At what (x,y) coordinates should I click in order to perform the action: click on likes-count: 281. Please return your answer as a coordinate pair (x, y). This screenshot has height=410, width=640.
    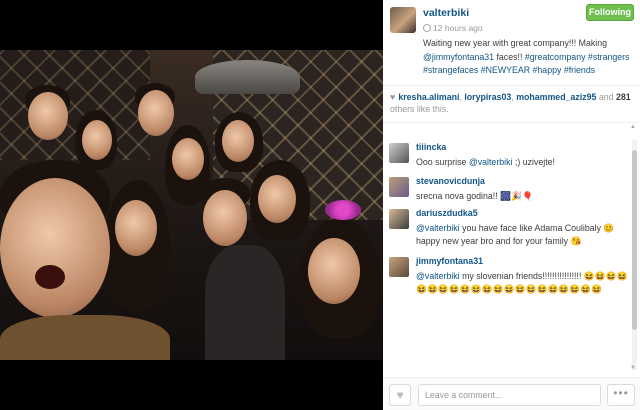
    Looking at the image, I should click on (623, 97).